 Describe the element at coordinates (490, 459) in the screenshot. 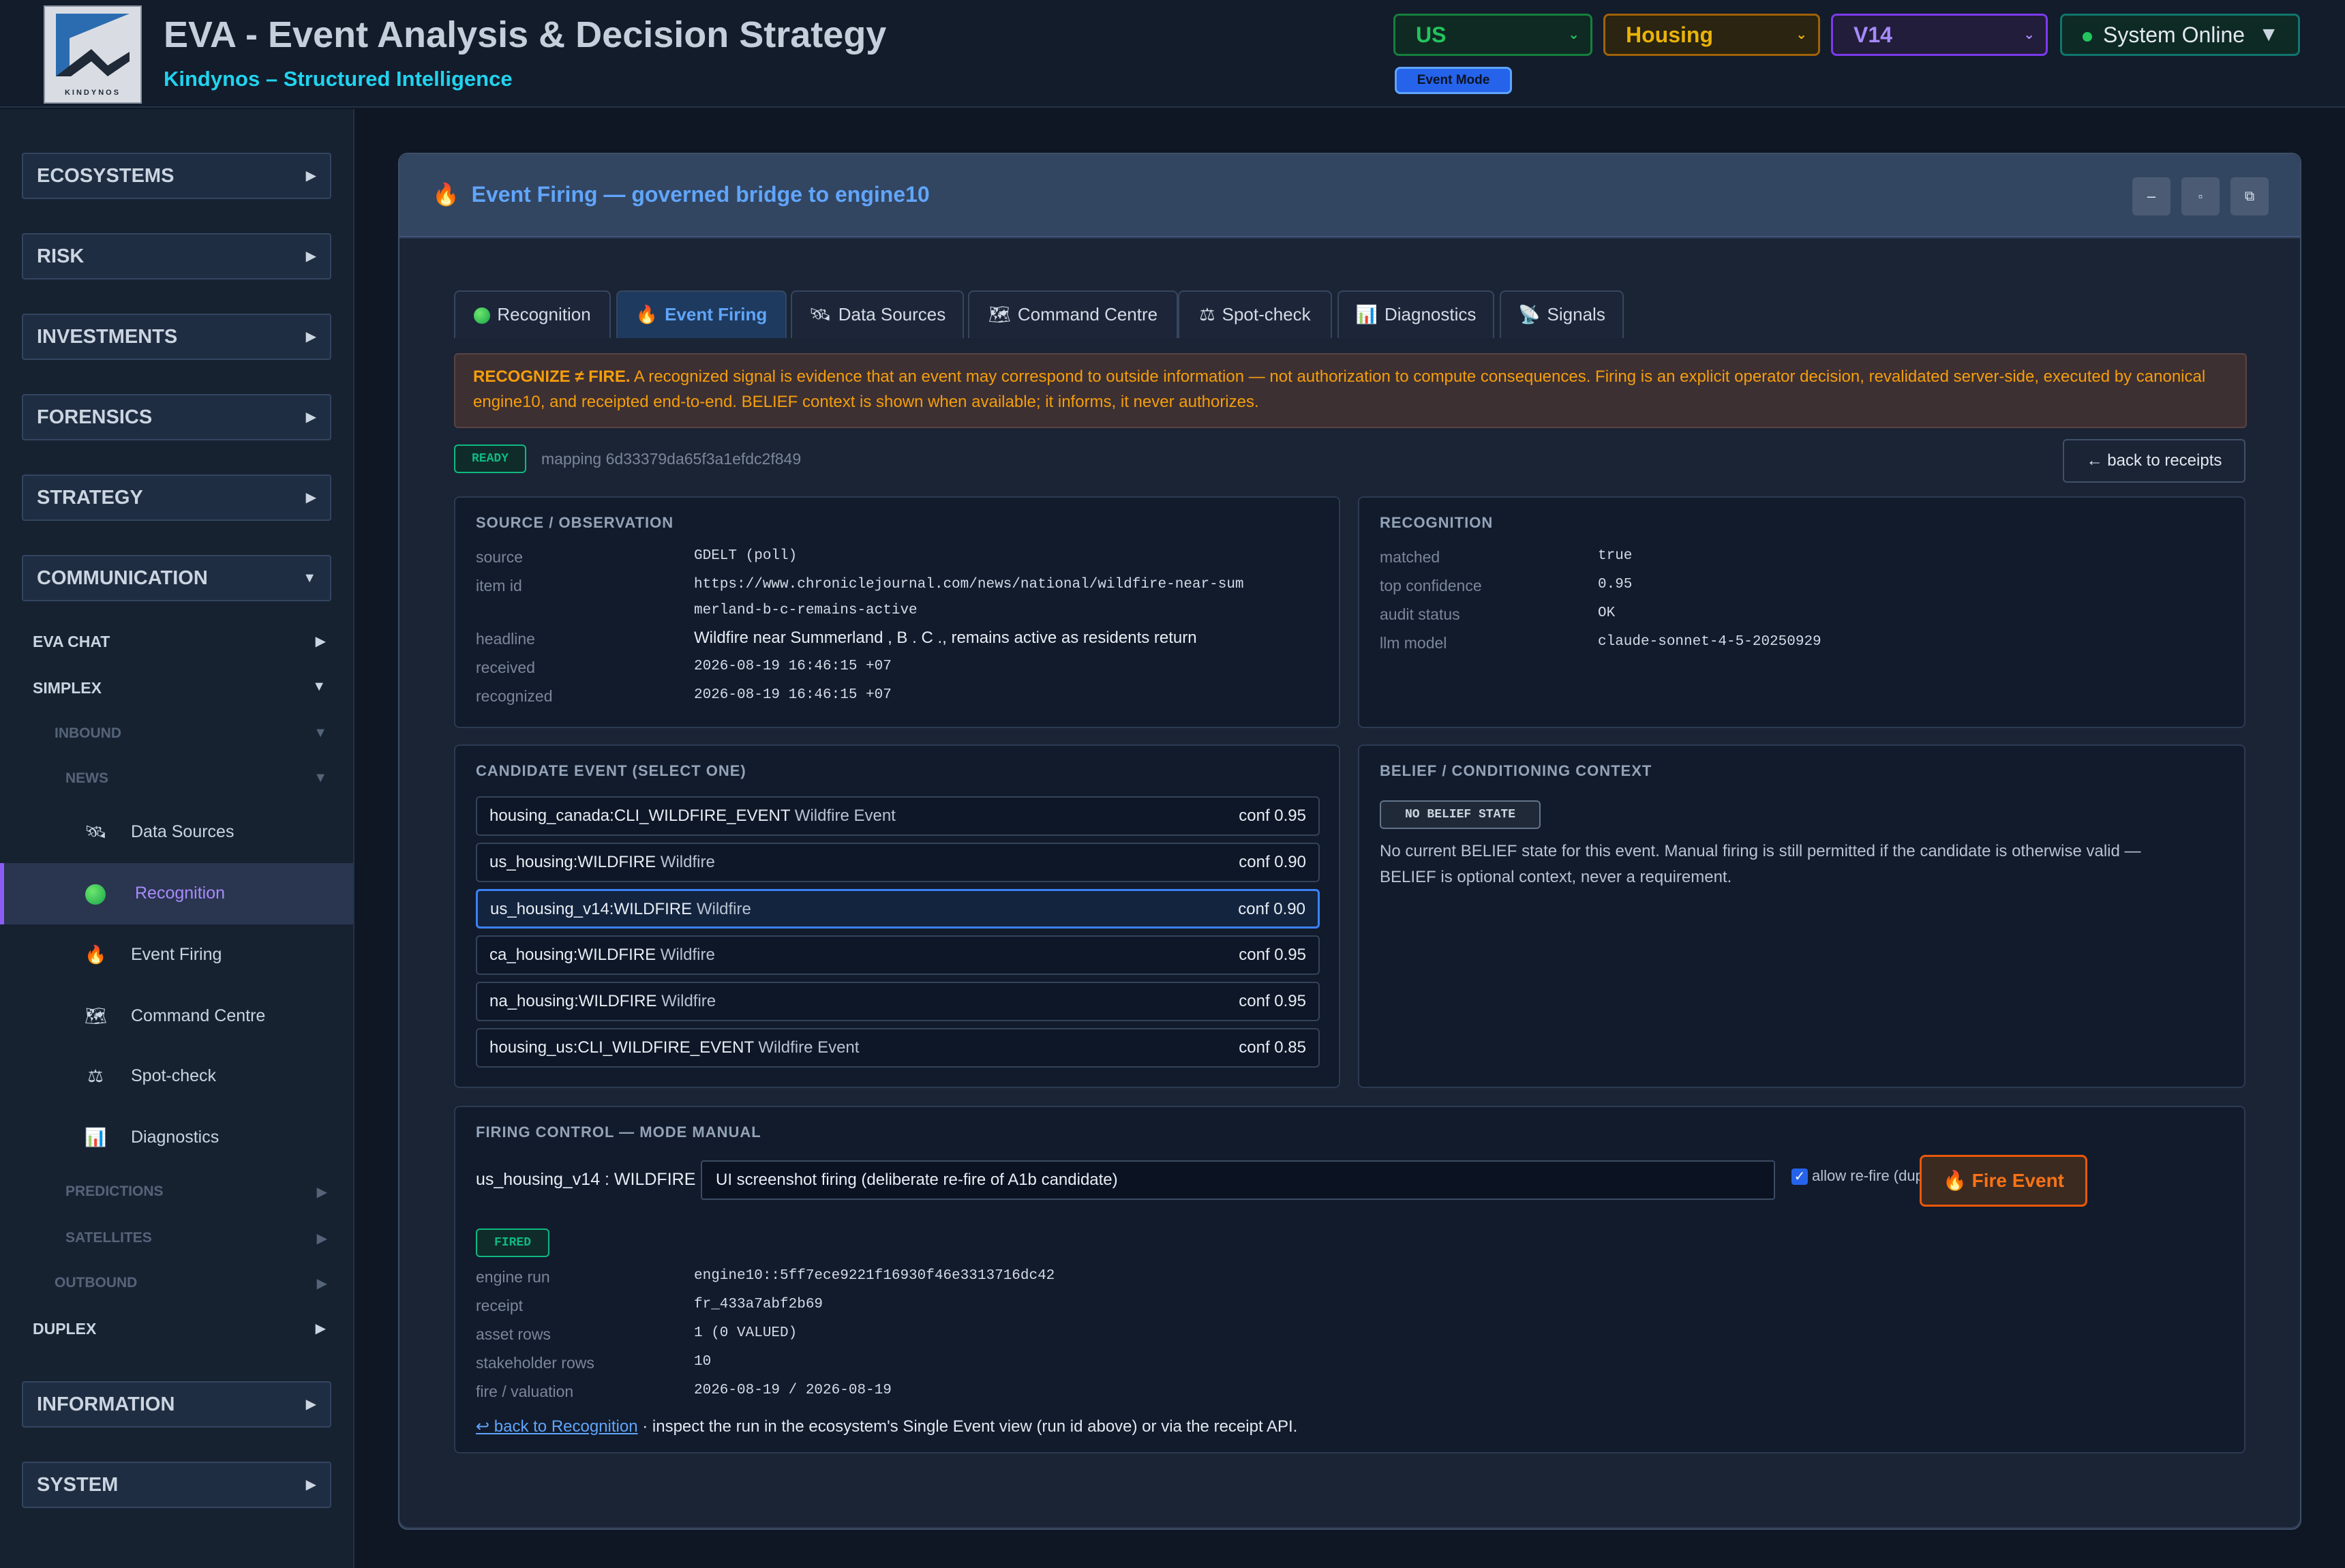

I see `status-badge: READY` at that location.